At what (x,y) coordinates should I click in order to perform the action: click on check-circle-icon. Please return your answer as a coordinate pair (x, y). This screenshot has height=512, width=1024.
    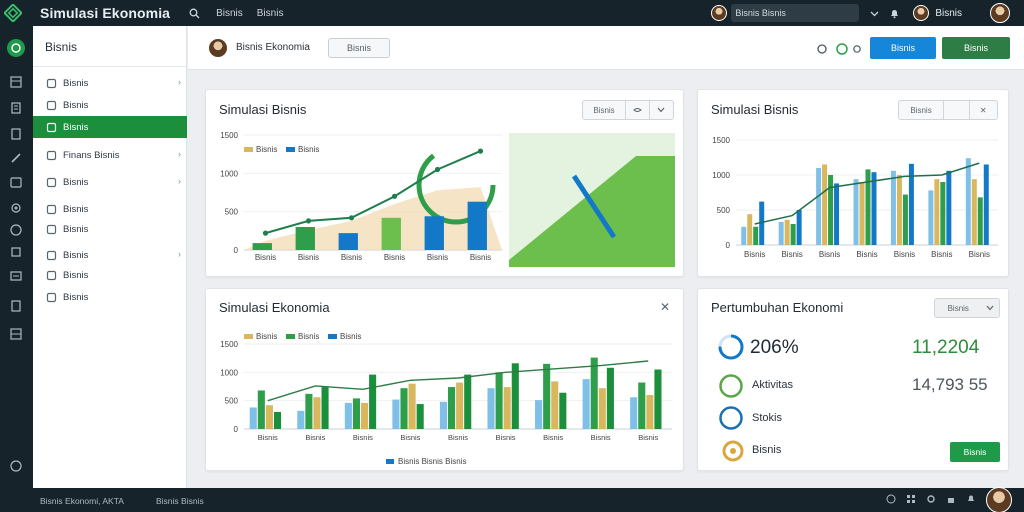
    Looking at the image, I should click on (842, 48).